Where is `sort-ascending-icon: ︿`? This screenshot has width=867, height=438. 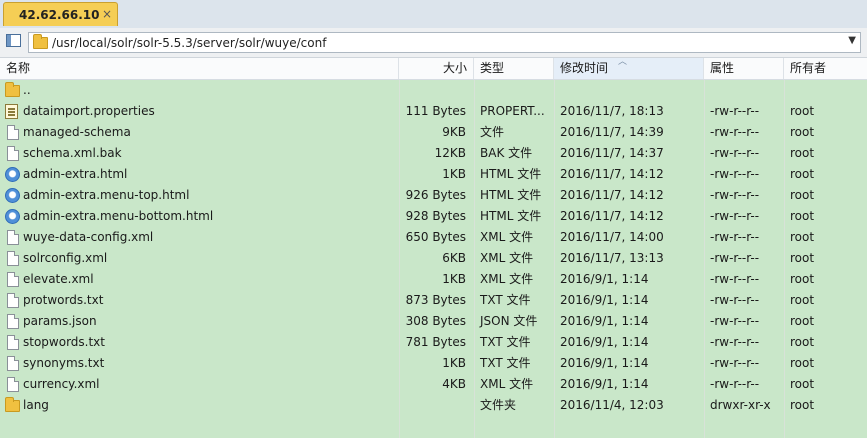 sort-ascending-icon: ︿ is located at coordinates (623, 62).